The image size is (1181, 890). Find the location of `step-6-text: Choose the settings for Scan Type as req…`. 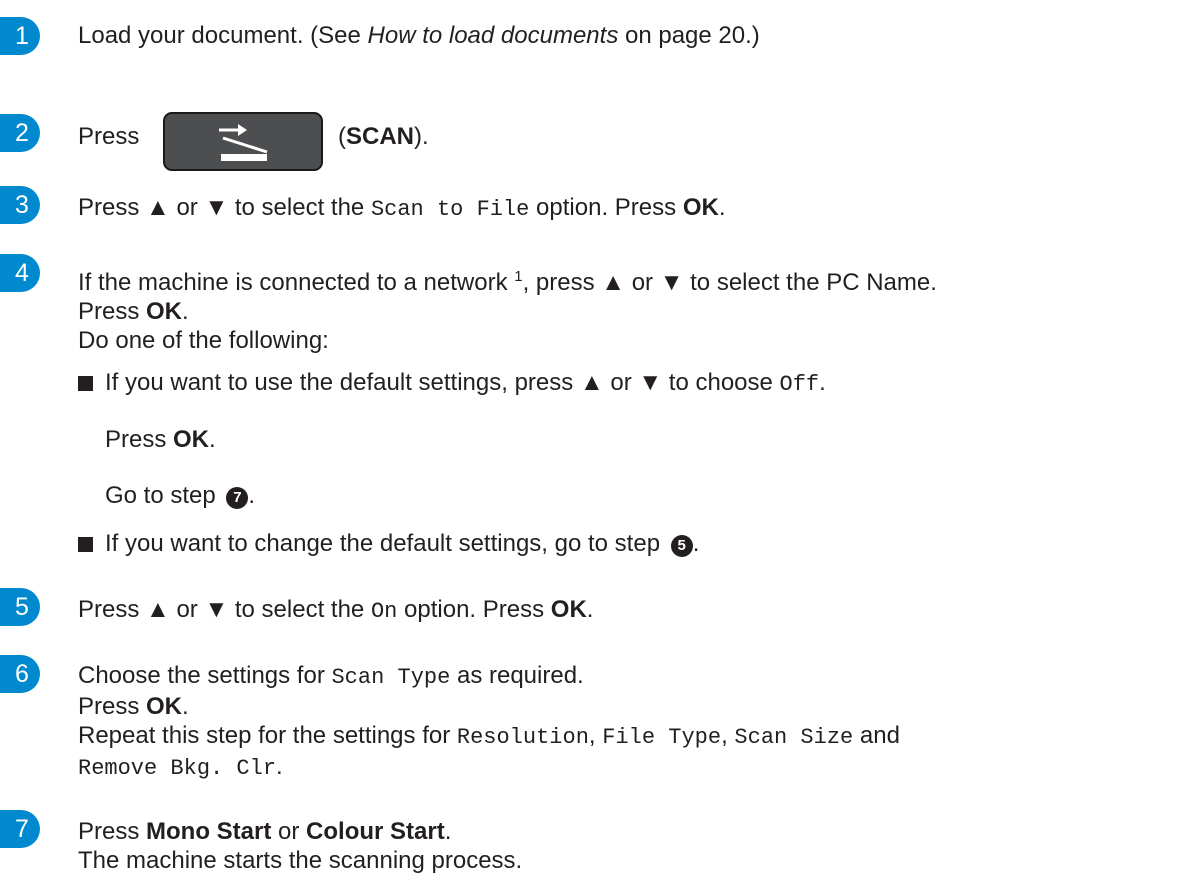

step-6-text: Choose the settings for Scan Type as req… is located at coordinates (624, 722).